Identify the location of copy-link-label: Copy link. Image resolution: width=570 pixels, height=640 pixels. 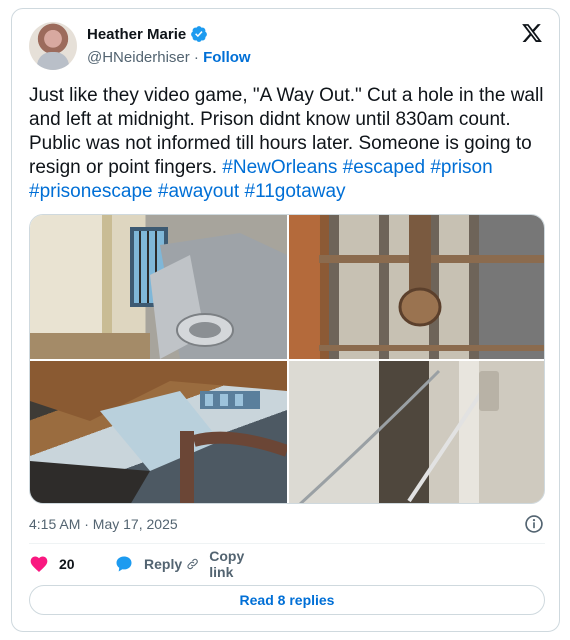
(227, 564).